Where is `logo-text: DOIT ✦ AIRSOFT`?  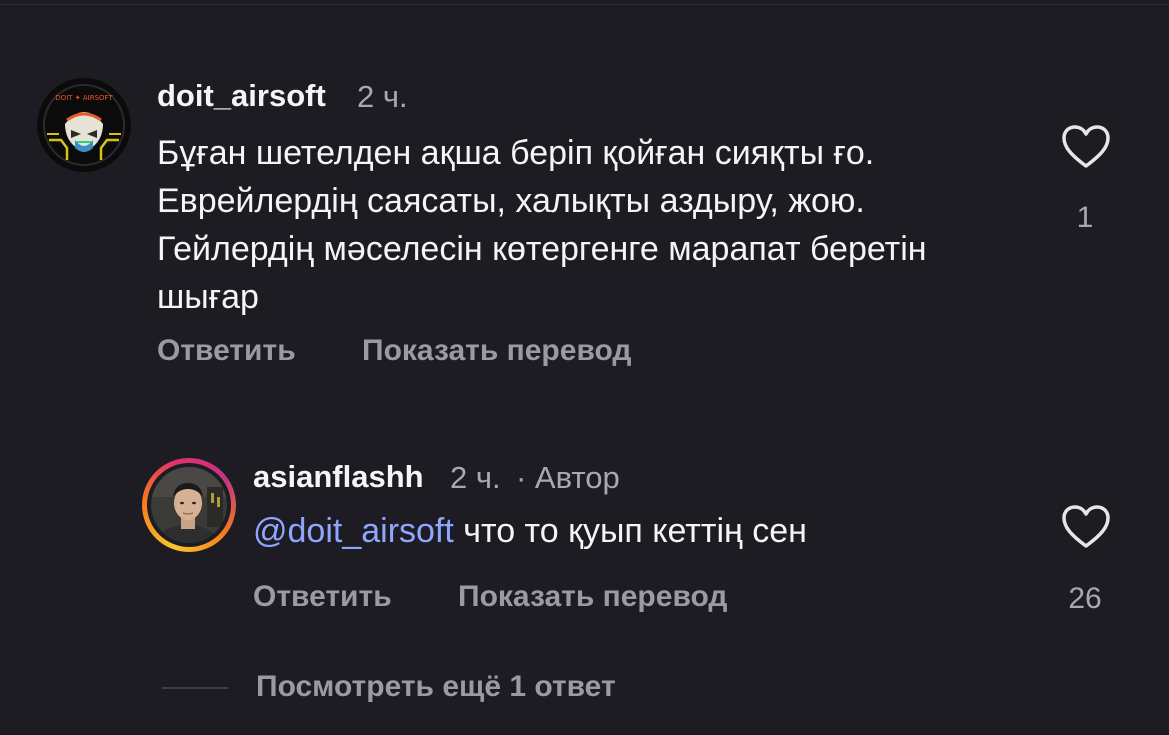
logo-text: DOIT ✦ AIRSOFT is located at coordinates (84, 98).